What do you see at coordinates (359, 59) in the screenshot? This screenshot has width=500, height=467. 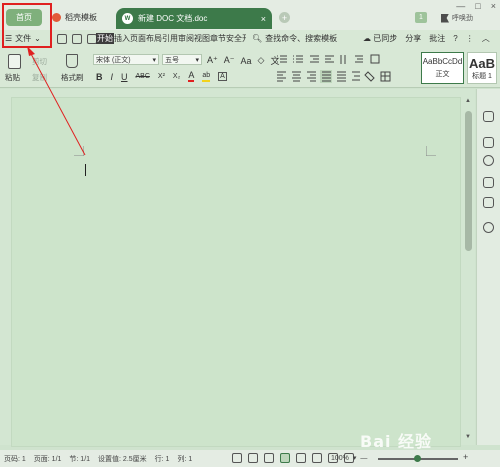 I see `show-marks-icon` at bounding box center [359, 59].